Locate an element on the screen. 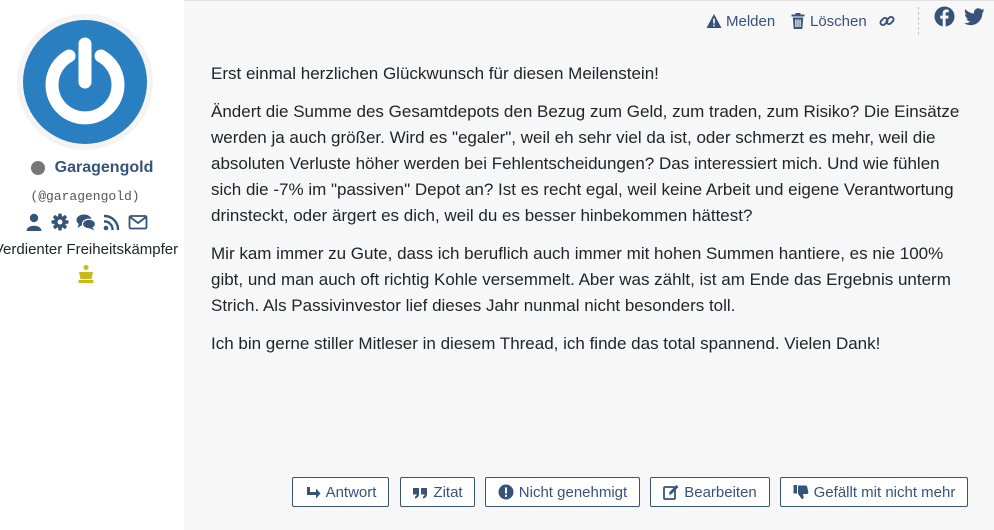 The width and height of the screenshot is (994, 530). delete-label: Löschen is located at coordinates (838, 21).